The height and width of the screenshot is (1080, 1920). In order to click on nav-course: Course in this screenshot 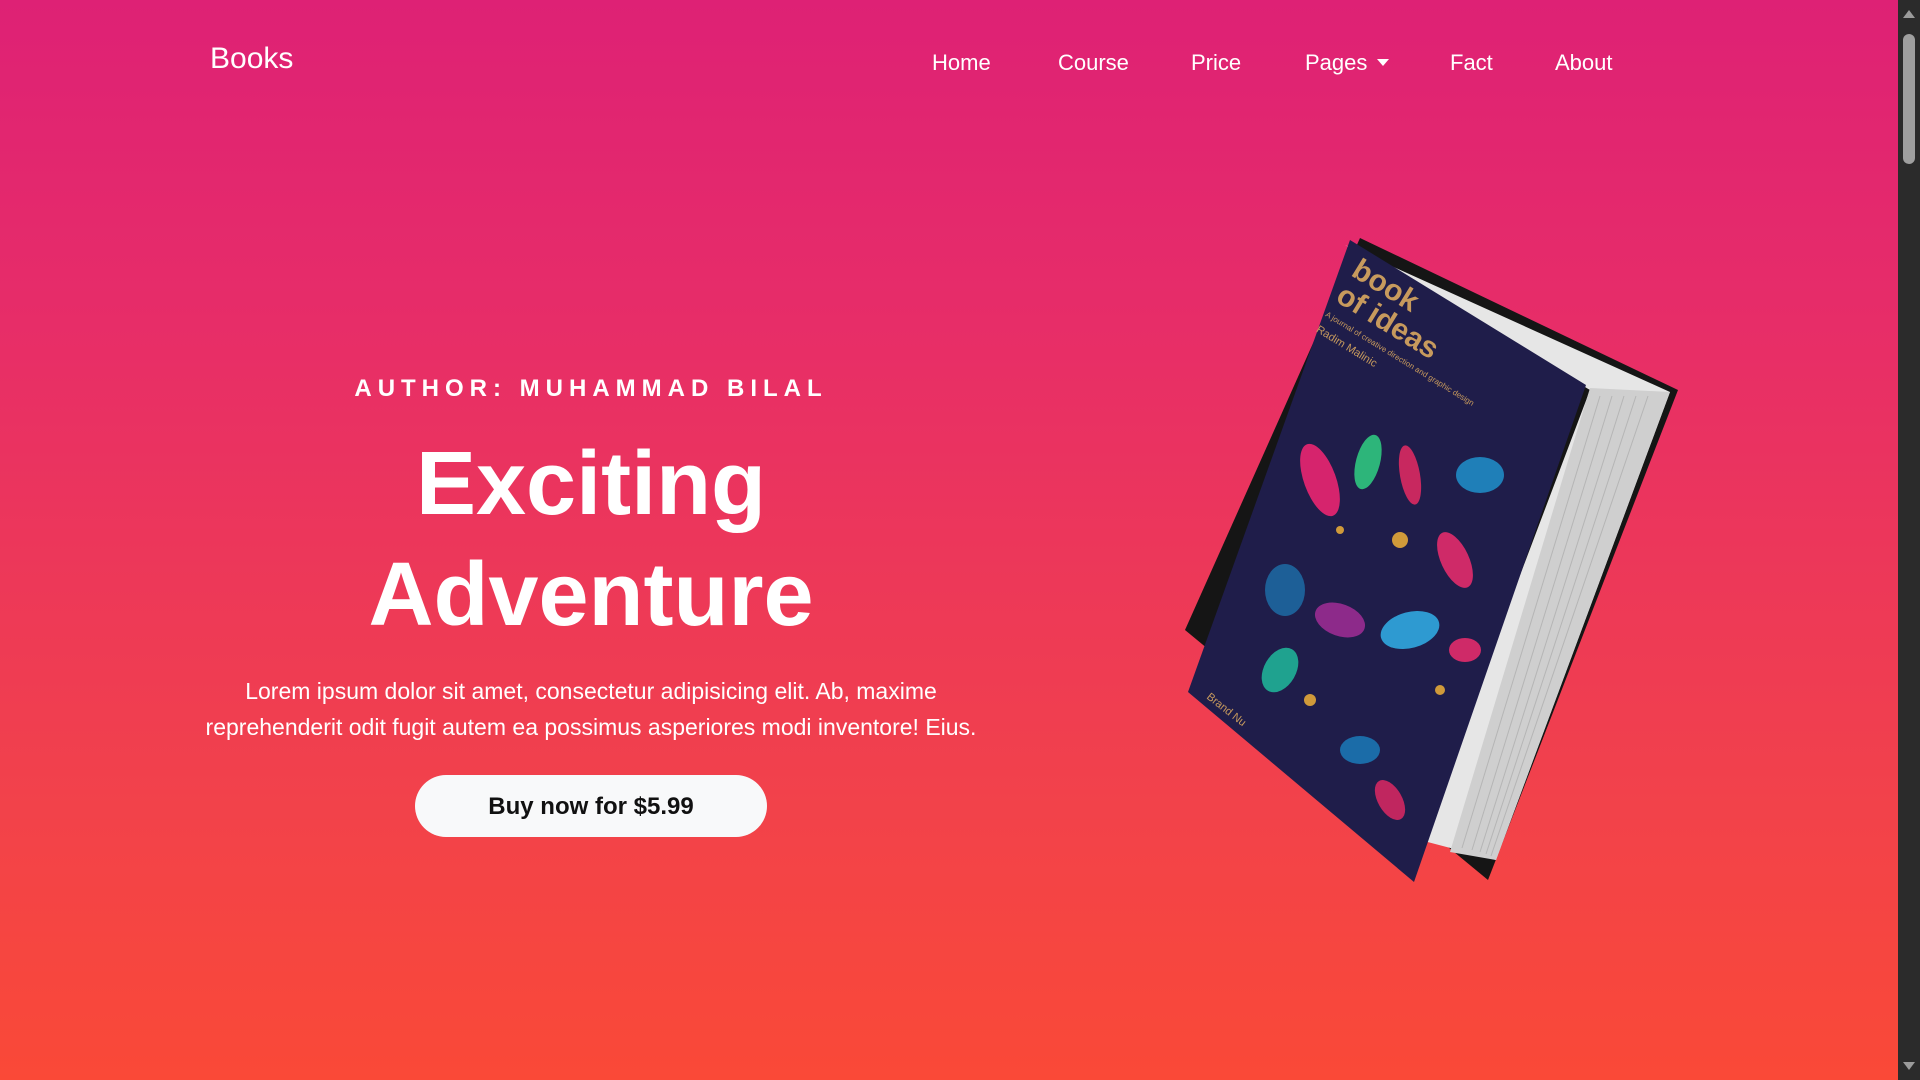, I will do `click(1093, 63)`.